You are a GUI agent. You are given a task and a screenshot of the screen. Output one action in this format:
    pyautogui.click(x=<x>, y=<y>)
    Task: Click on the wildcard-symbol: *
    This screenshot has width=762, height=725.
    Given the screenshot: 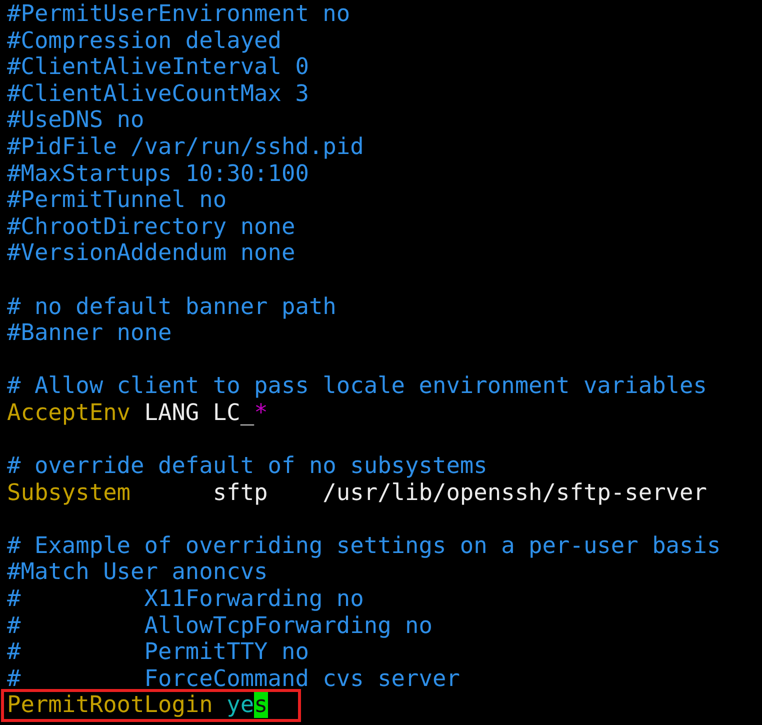 What is the action you would take?
    pyautogui.click(x=261, y=413)
    